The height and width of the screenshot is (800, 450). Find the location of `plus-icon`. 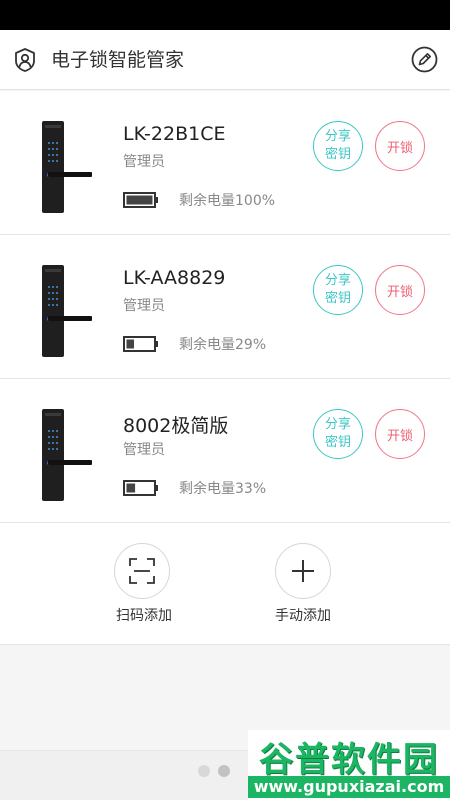

plus-icon is located at coordinates (303, 571).